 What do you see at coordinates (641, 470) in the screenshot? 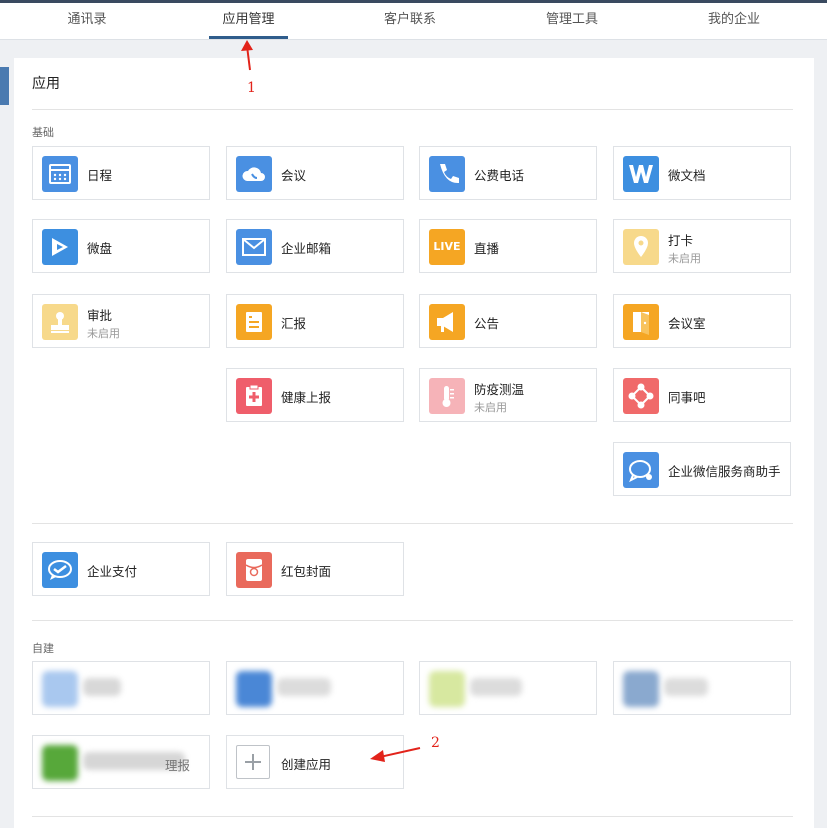
I see `chat-bubble-icon` at bounding box center [641, 470].